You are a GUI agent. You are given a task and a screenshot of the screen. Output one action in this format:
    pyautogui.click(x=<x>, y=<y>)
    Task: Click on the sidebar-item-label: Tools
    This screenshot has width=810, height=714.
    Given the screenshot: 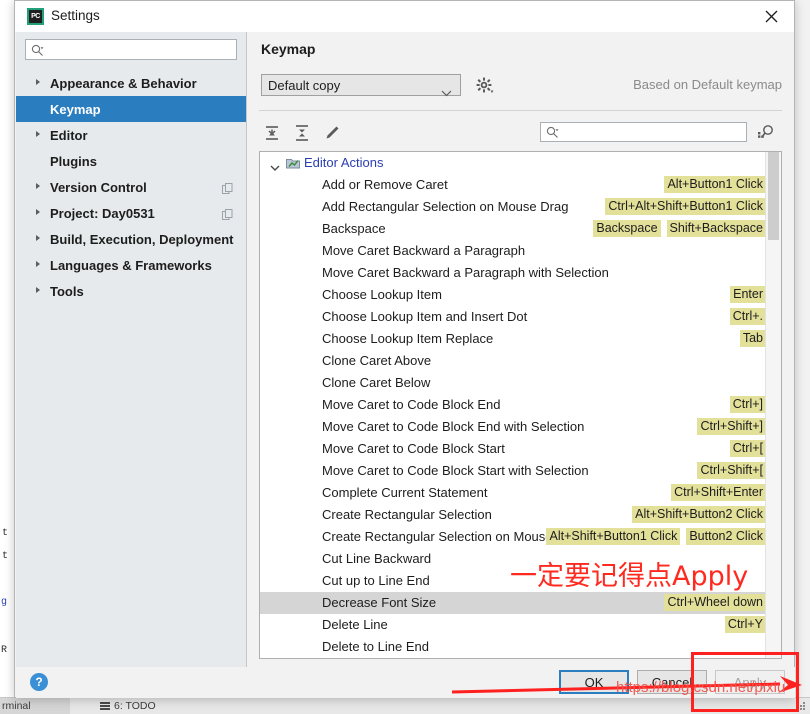 What is the action you would take?
    pyautogui.click(x=67, y=291)
    